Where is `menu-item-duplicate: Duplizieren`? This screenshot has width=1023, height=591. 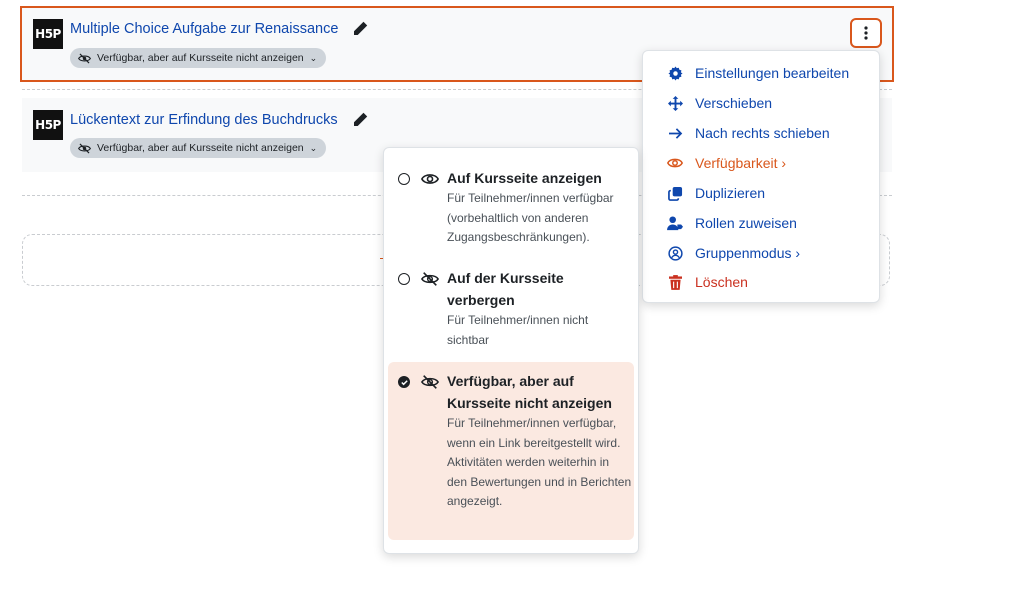
menu-item-duplicate: Duplizieren is located at coordinates (761, 193).